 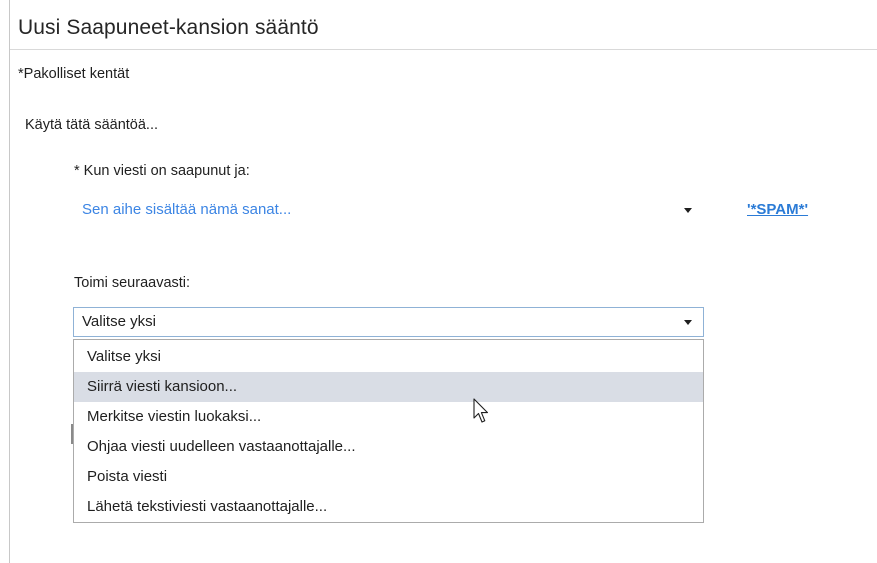 What do you see at coordinates (388, 357) in the screenshot?
I see `dropdown-option-choose-one: Valitse yksi` at bounding box center [388, 357].